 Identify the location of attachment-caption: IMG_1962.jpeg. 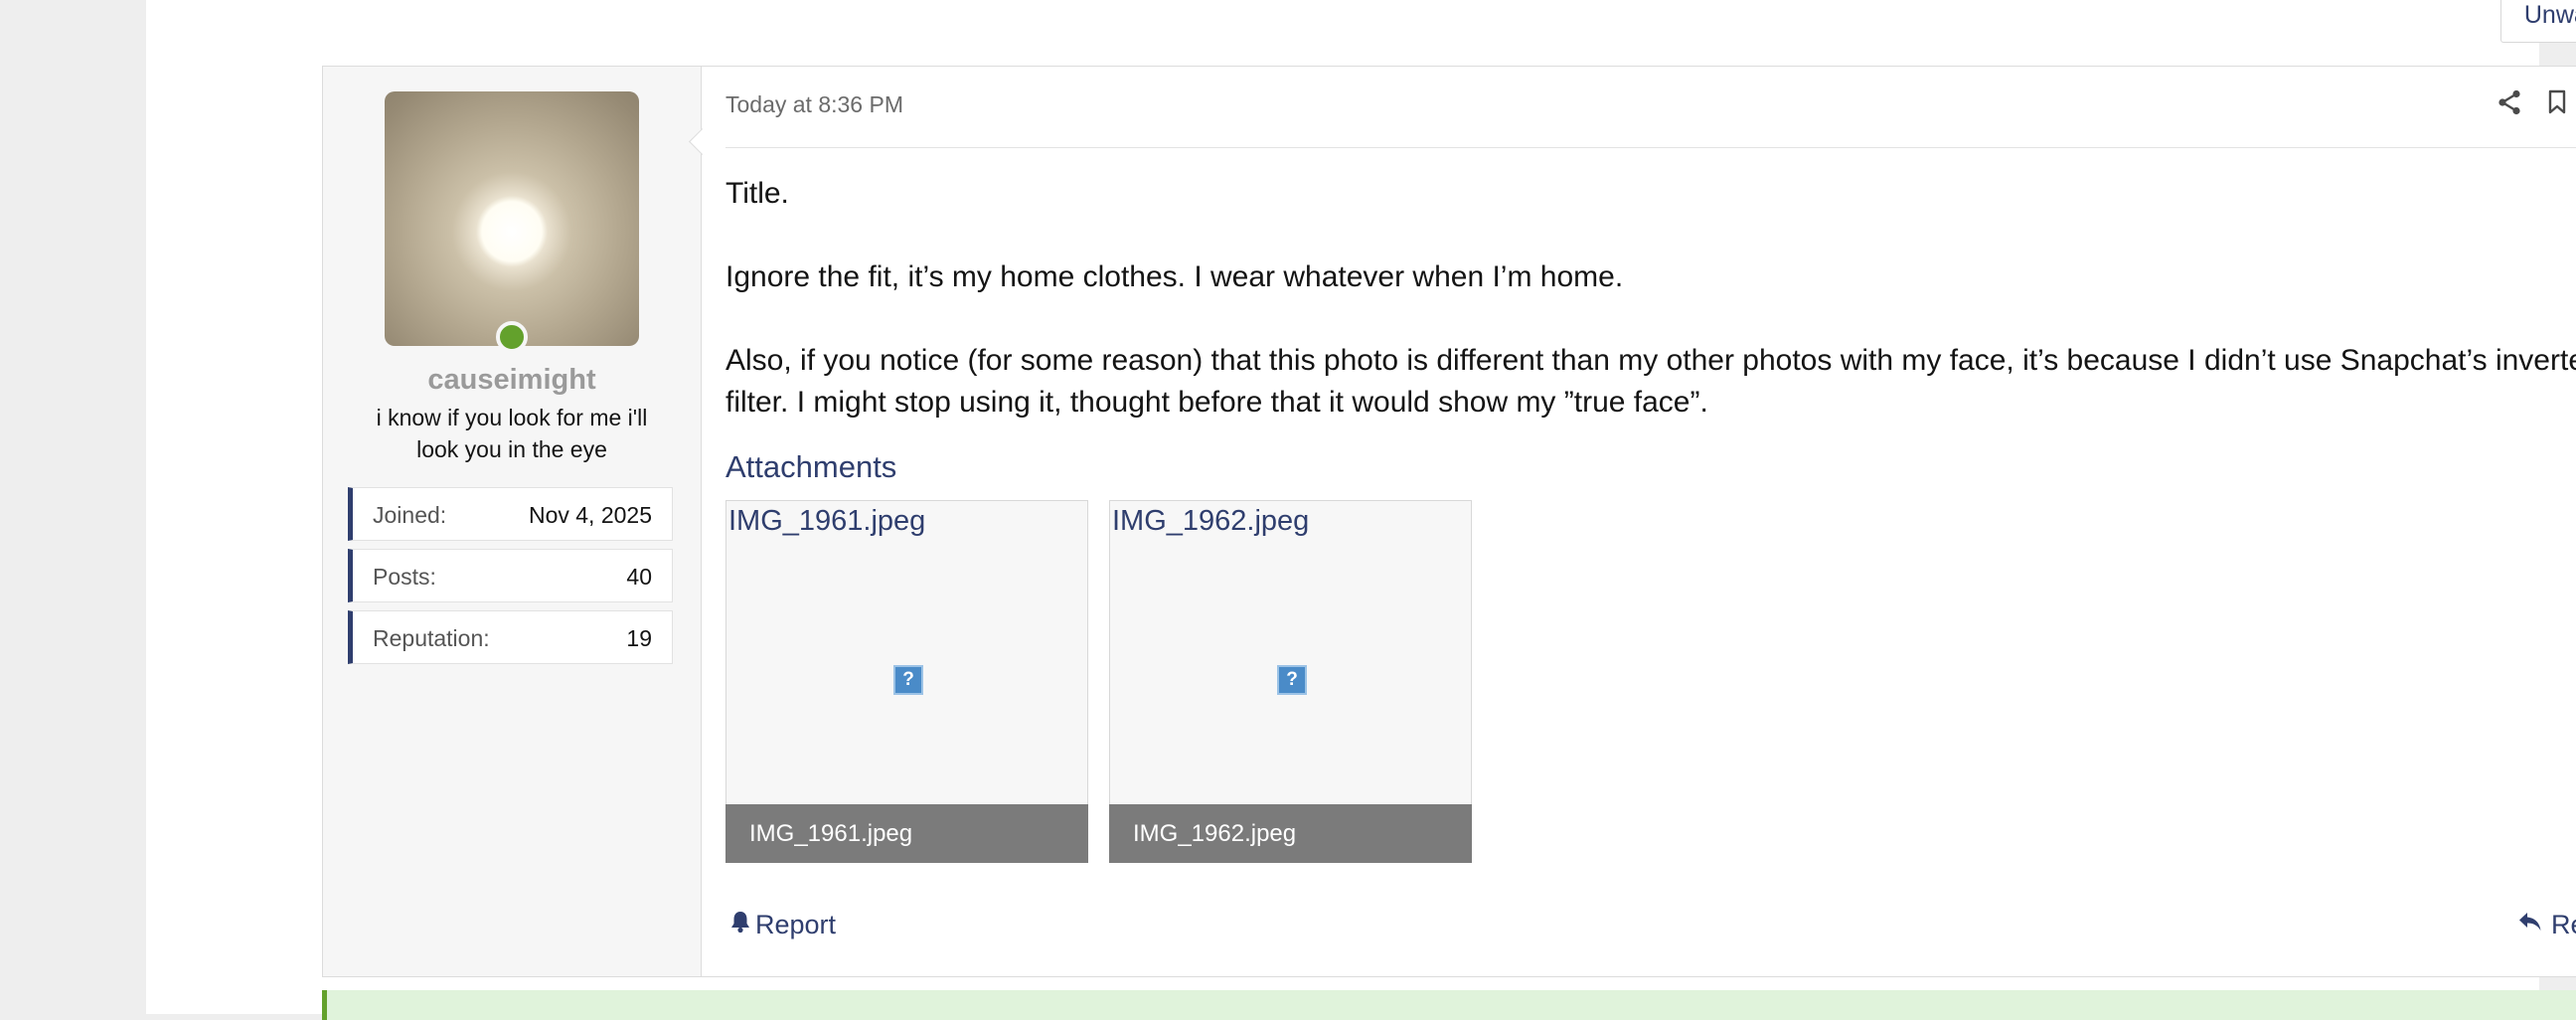
(1290, 833).